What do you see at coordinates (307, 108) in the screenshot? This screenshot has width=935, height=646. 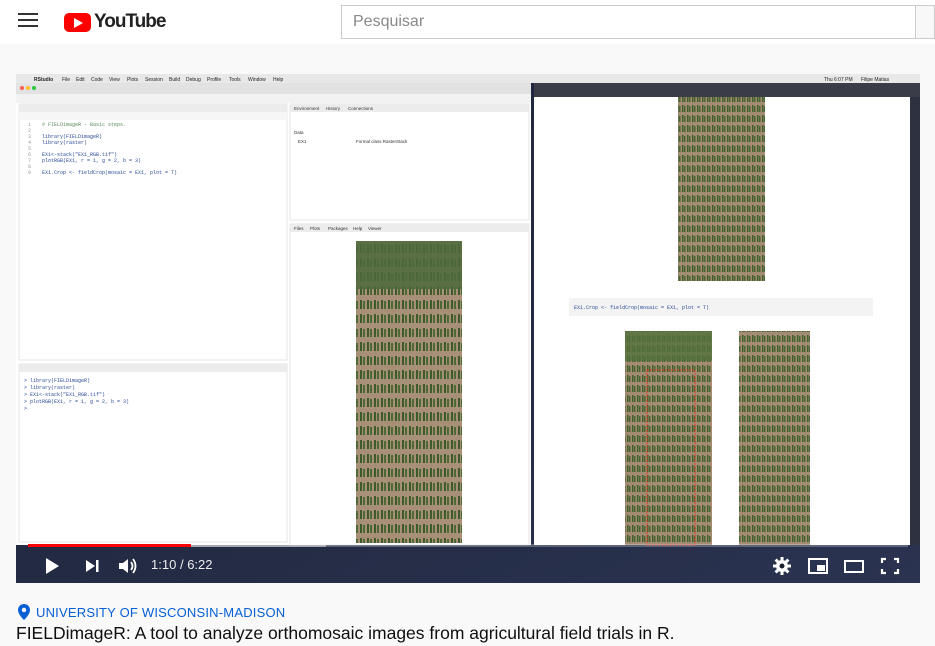 I see `svg-text: Environment` at bounding box center [307, 108].